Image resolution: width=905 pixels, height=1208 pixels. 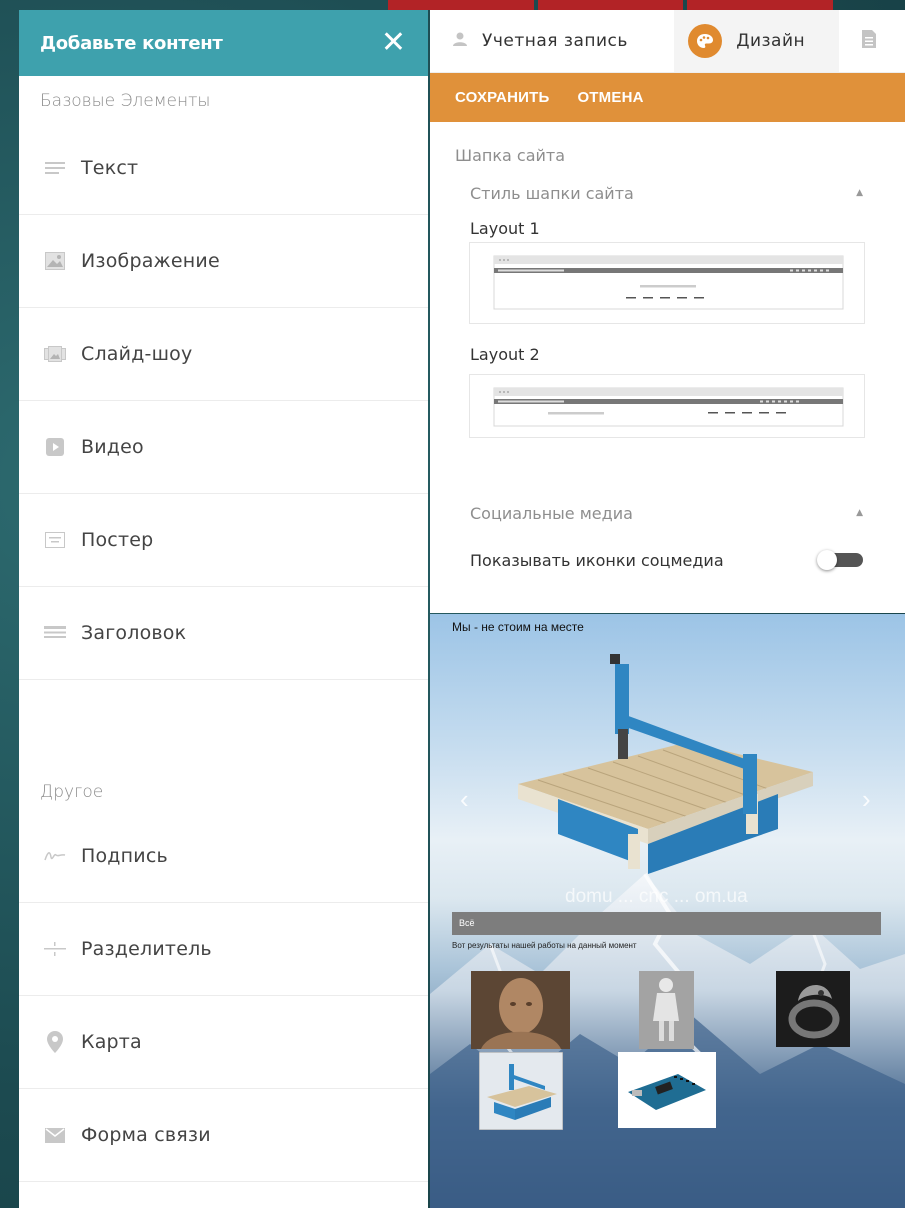 I want to click on filter-label: Всё, so click(x=467, y=923).